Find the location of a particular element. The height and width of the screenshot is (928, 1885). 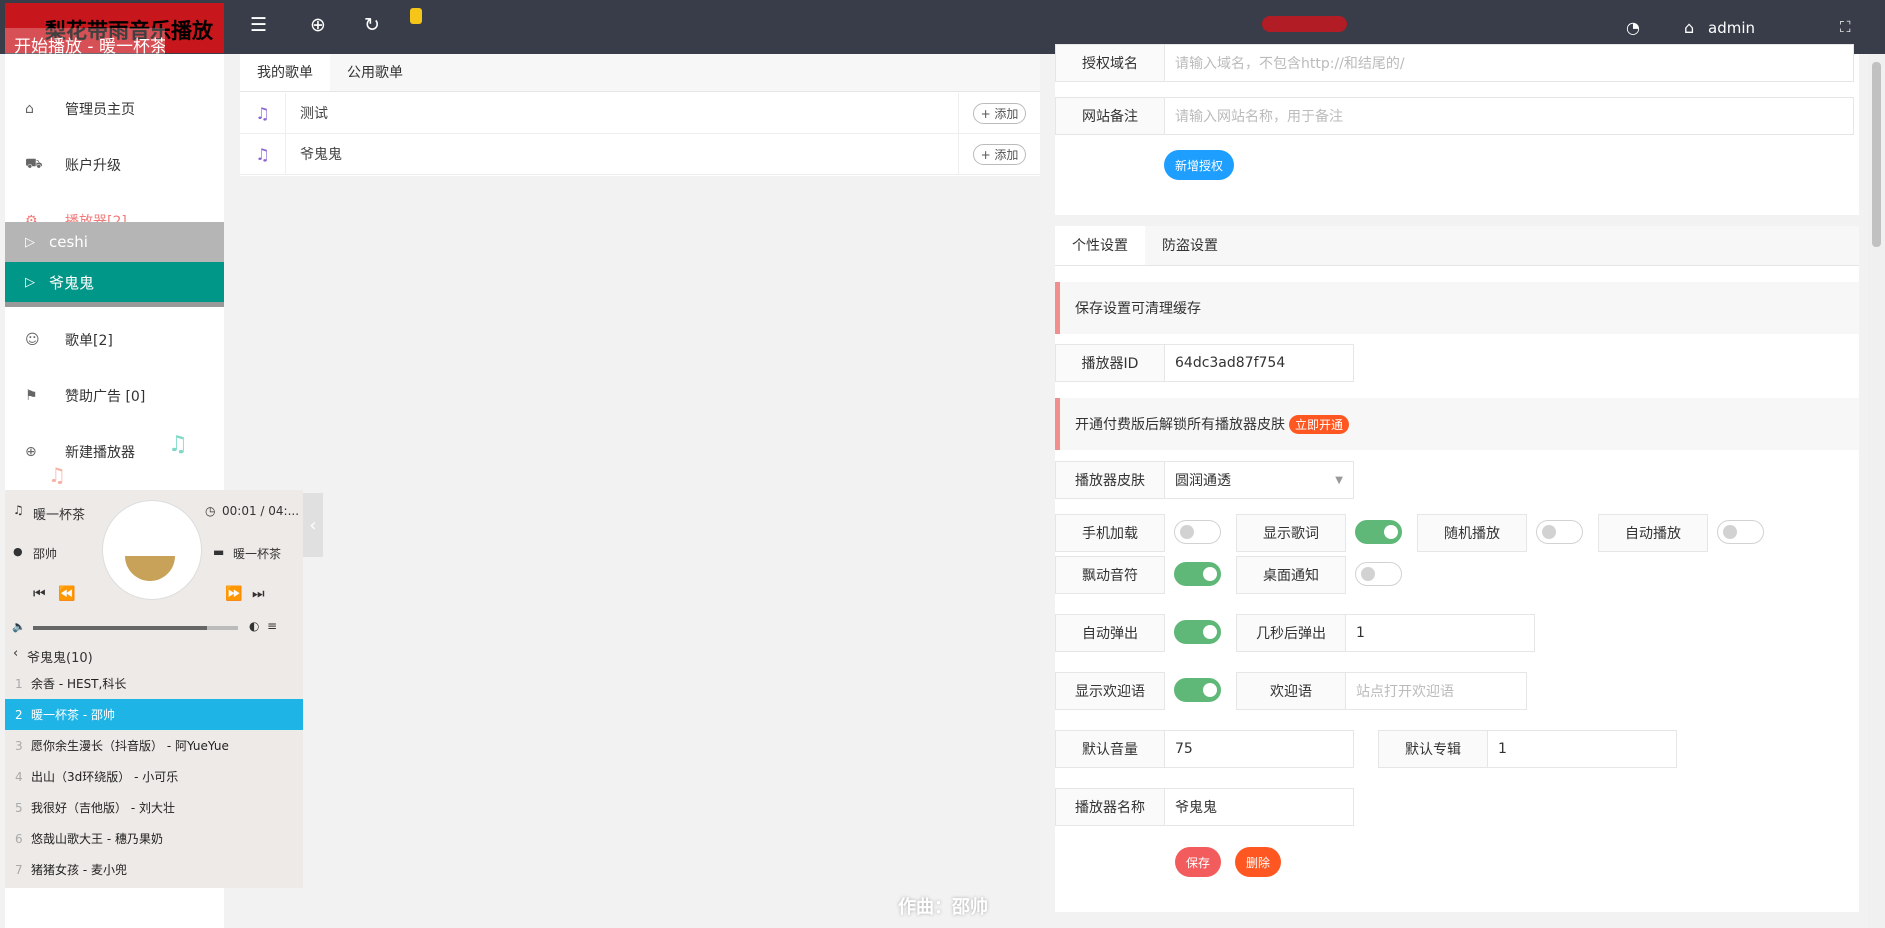

welcome-input: 站点打开欢迎语 is located at coordinates (1436, 691).